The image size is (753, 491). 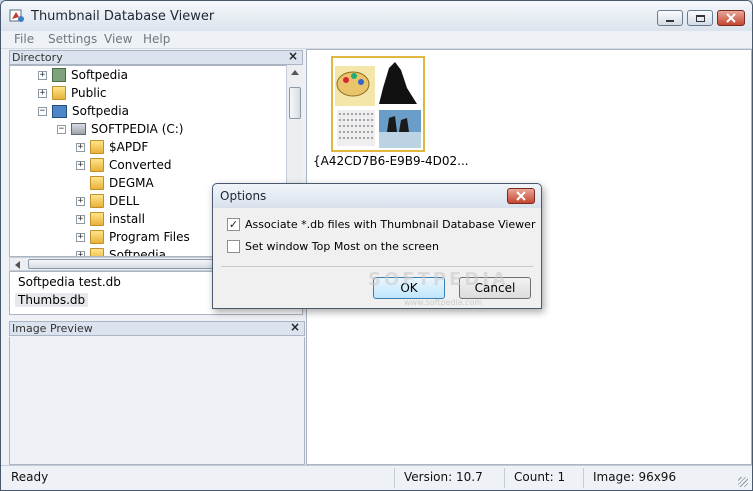 I want to click on status-image-size: Image: 96x96, so click(x=635, y=477).